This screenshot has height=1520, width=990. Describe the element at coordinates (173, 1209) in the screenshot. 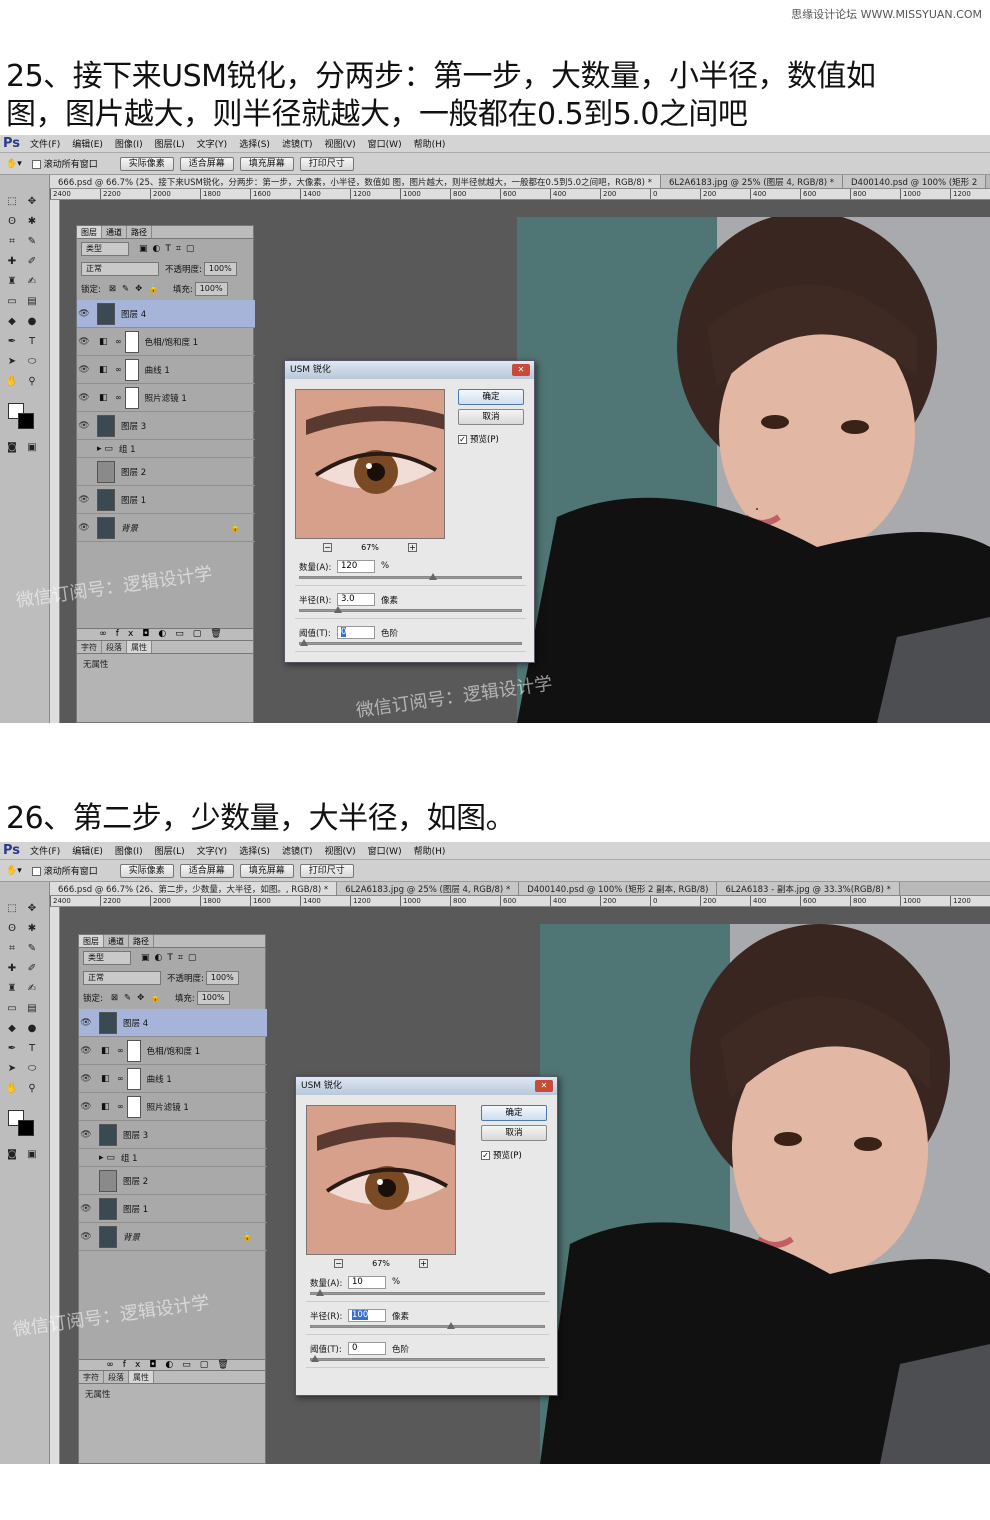

I see `layer-row: 👁 图层 1` at that location.